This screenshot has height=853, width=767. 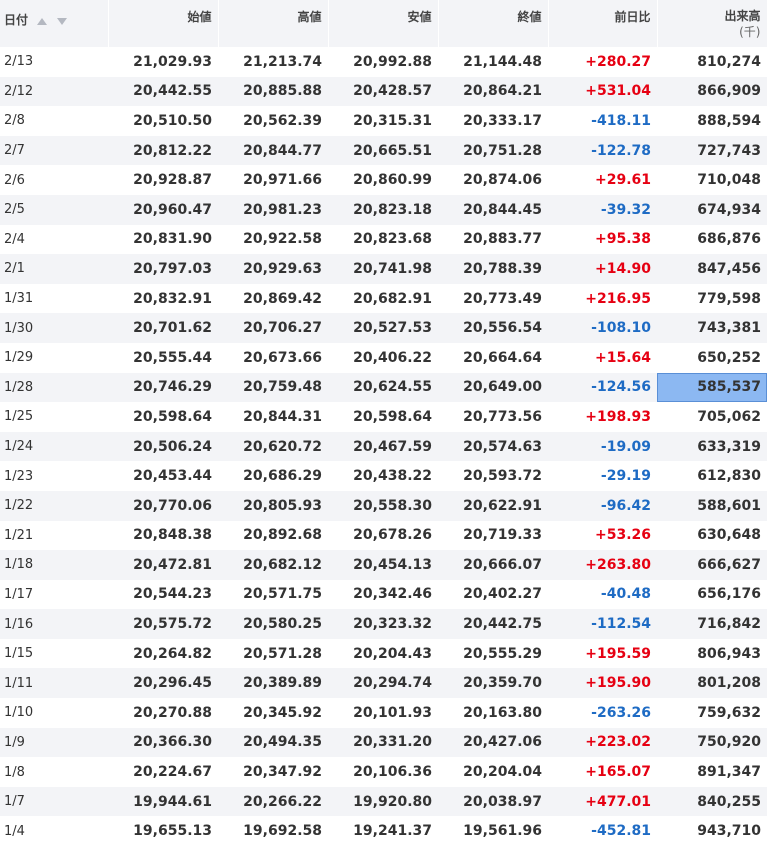 I want to click on close-cell: 20,402.27, so click(x=493, y=594).